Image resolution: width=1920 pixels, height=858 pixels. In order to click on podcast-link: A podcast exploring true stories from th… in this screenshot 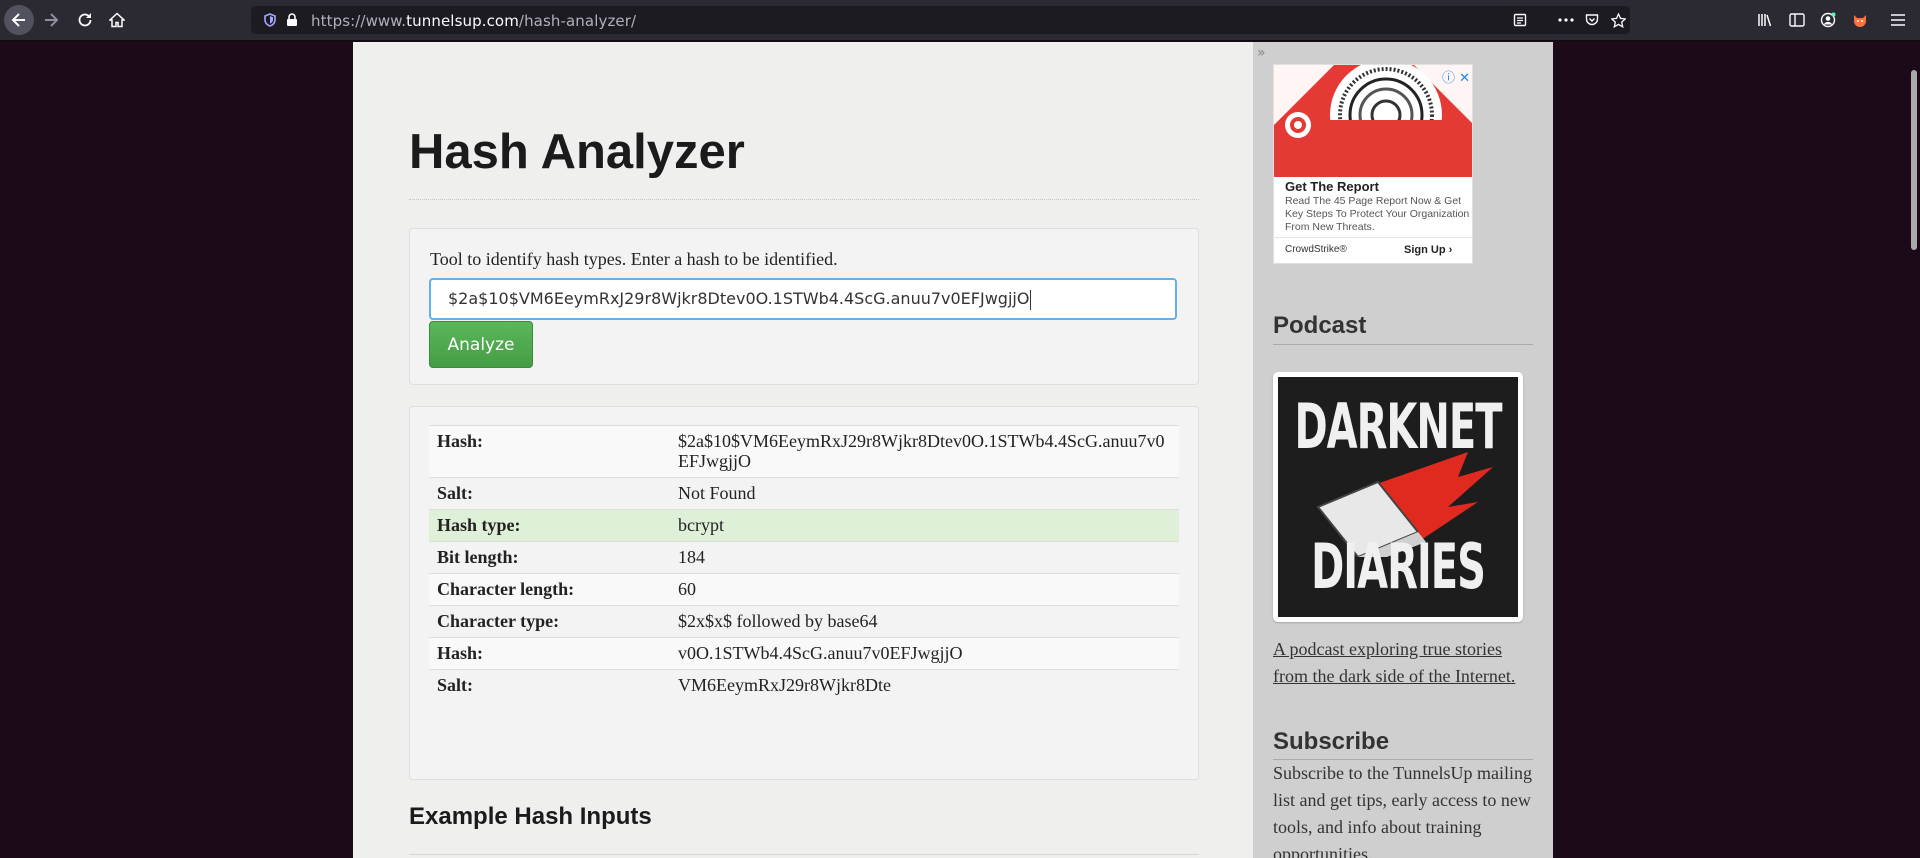, I will do `click(1403, 663)`.